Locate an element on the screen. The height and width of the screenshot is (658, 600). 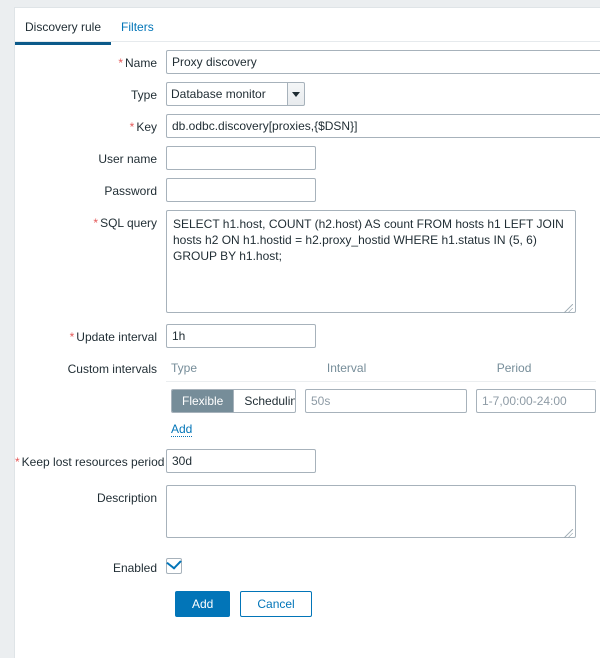
field-row-user-name: User name is located at coordinates (307, 158).